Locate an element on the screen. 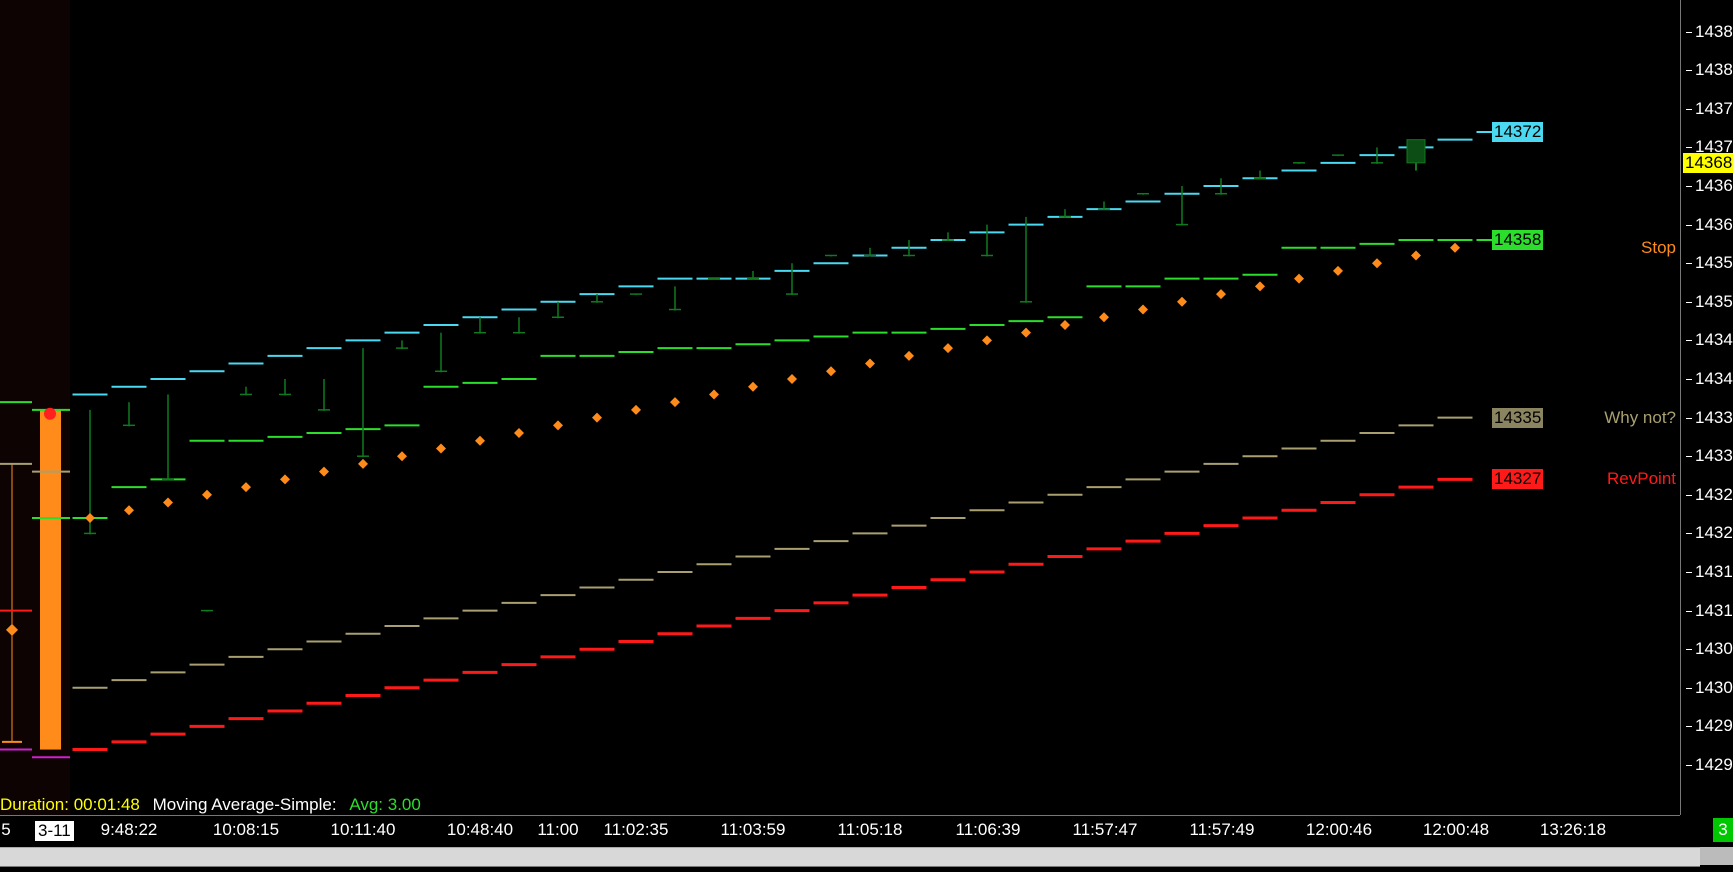 The image size is (1733, 872). time-tick-label: 12:00:48 is located at coordinates (1456, 829).